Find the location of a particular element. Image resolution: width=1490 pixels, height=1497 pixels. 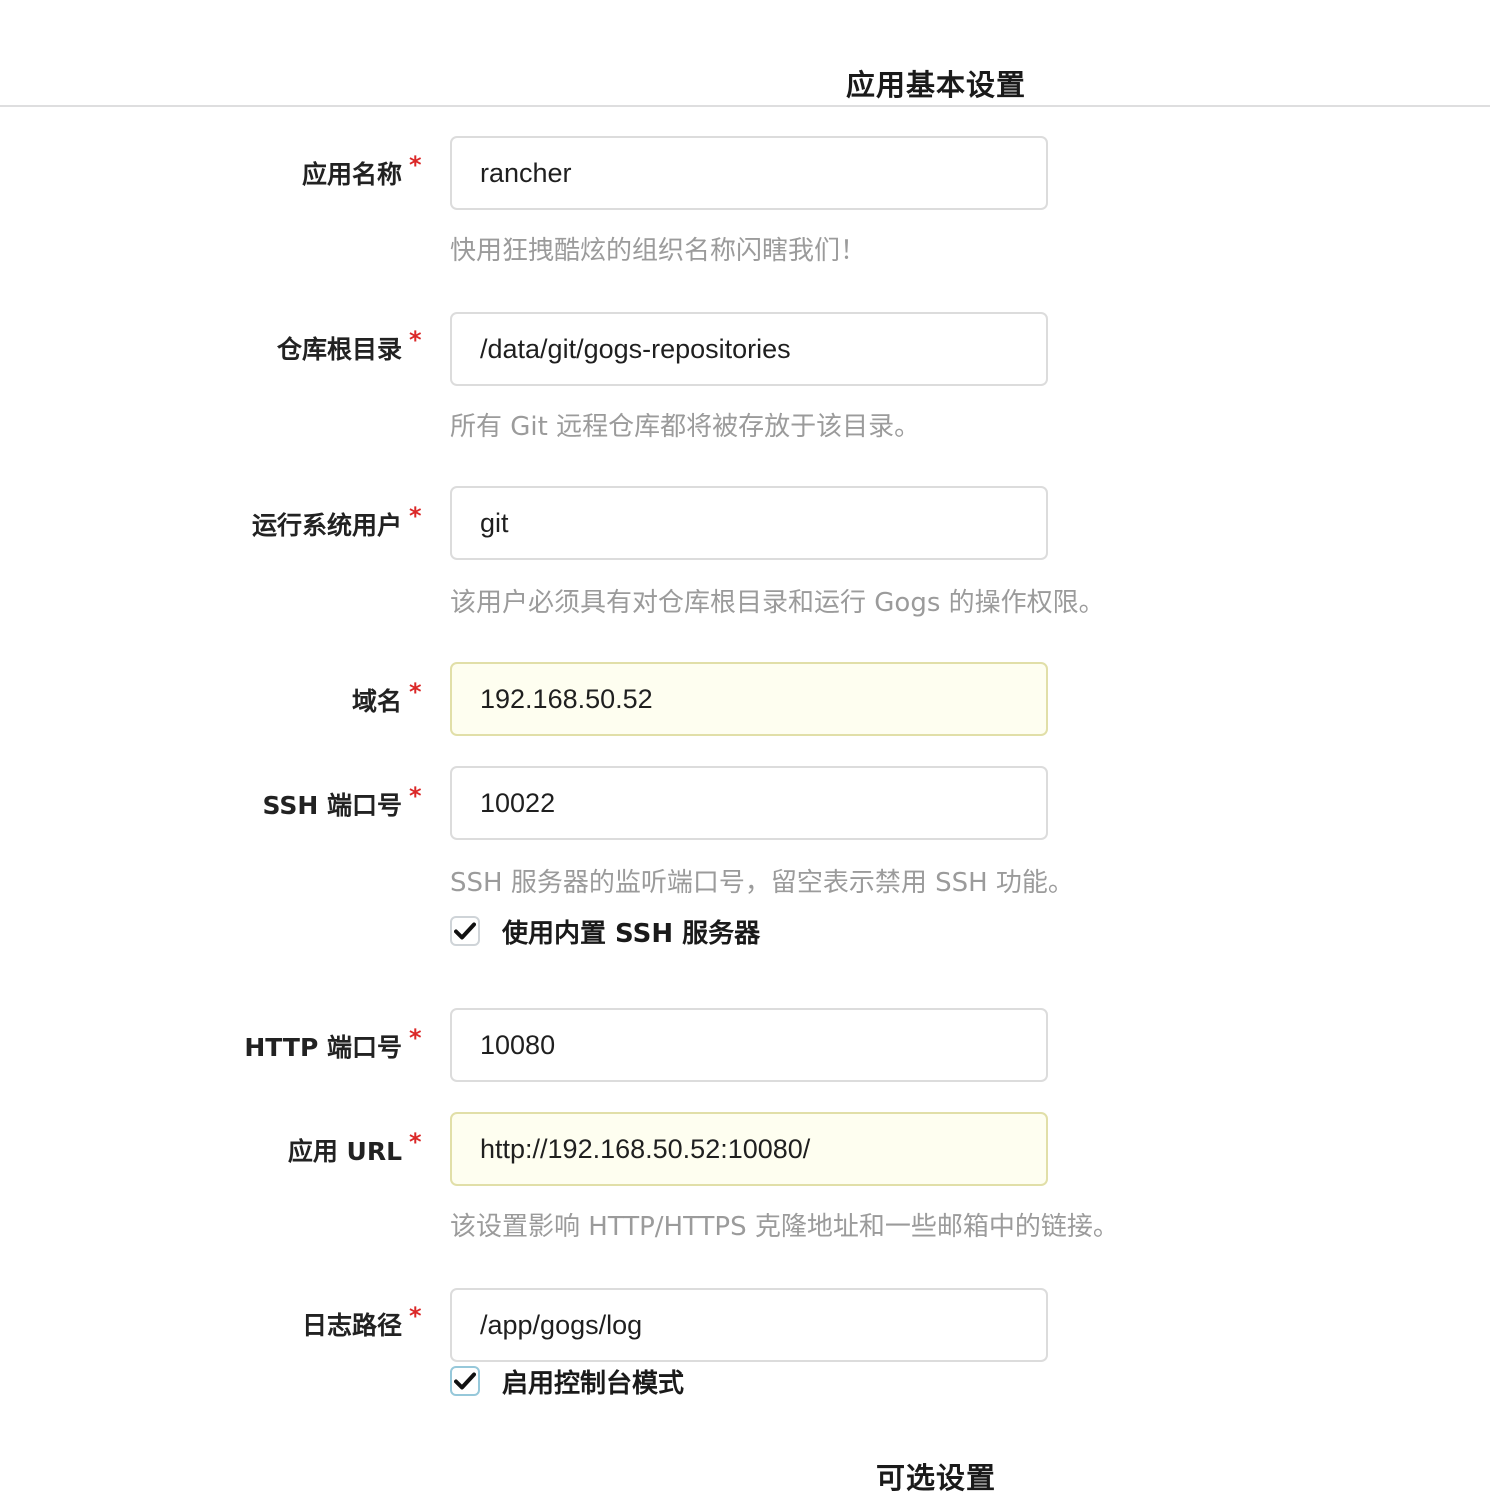

app-name-label: 应用名称 is located at coordinates (351, 174).